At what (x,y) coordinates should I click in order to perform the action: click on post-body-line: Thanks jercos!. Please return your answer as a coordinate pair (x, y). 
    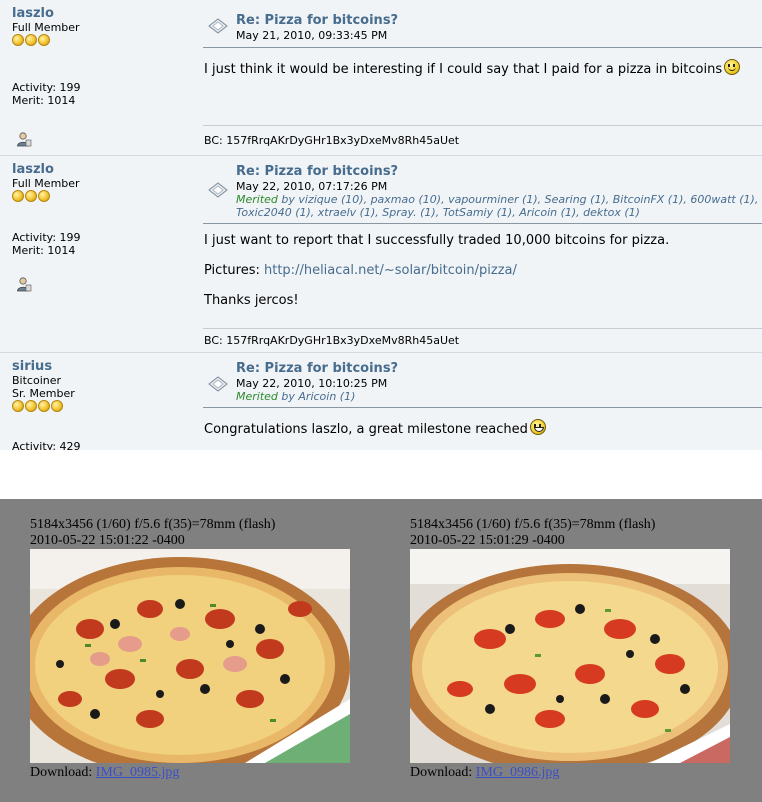
    Looking at the image, I should click on (251, 300).